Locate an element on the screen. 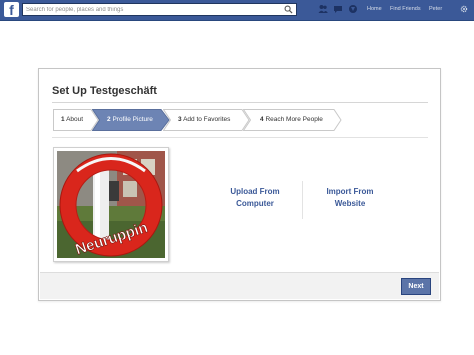 The width and height of the screenshot is (474, 355). step-reach-more-people: 4 Reach More People is located at coordinates (293, 120).